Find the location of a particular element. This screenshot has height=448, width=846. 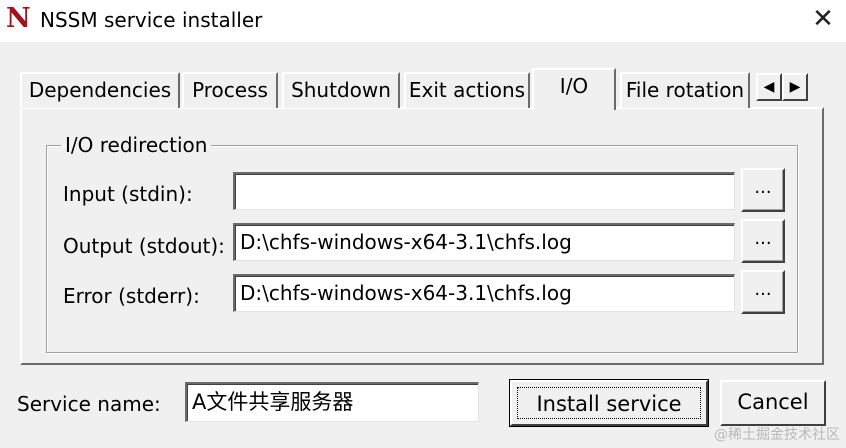

stdout-input: D:\chfs-windows-x64-3.1\chfs.log is located at coordinates (484, 242).